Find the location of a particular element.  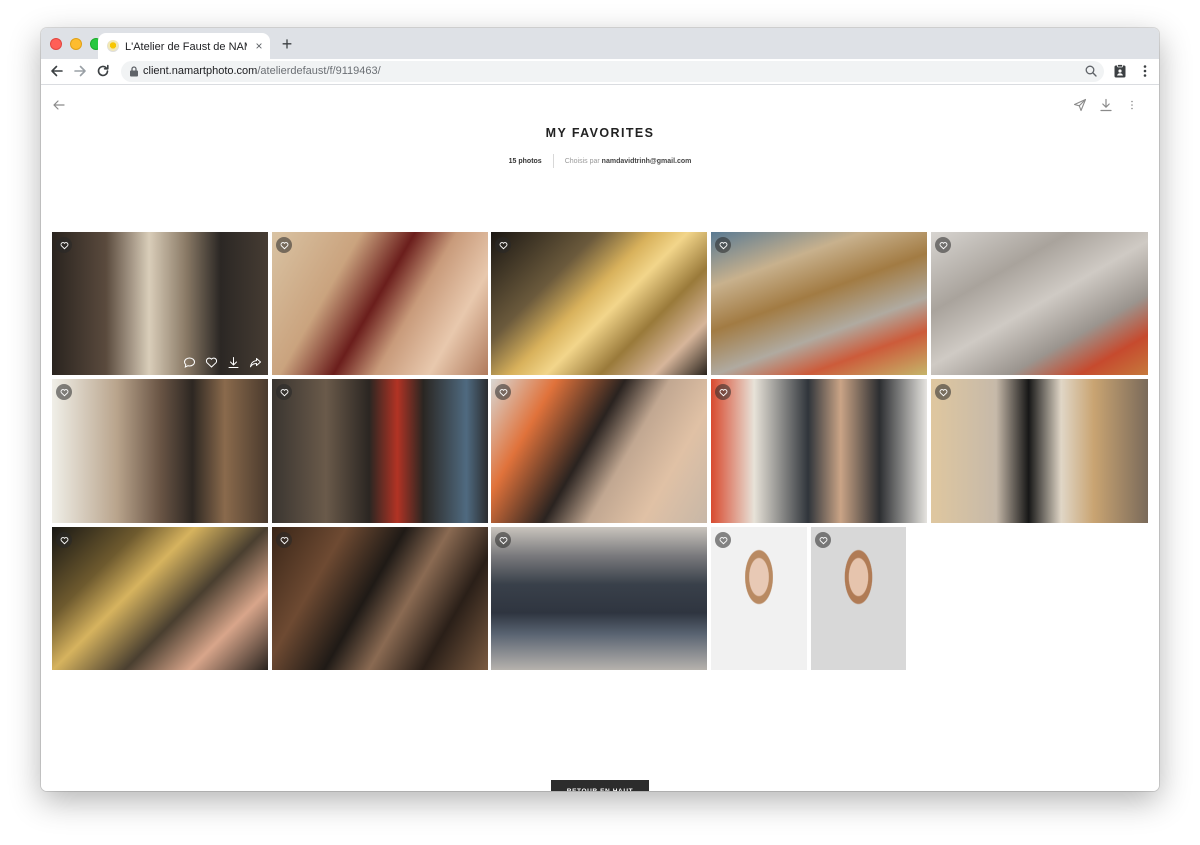

lock-icon is located at coordinates (134, 71).